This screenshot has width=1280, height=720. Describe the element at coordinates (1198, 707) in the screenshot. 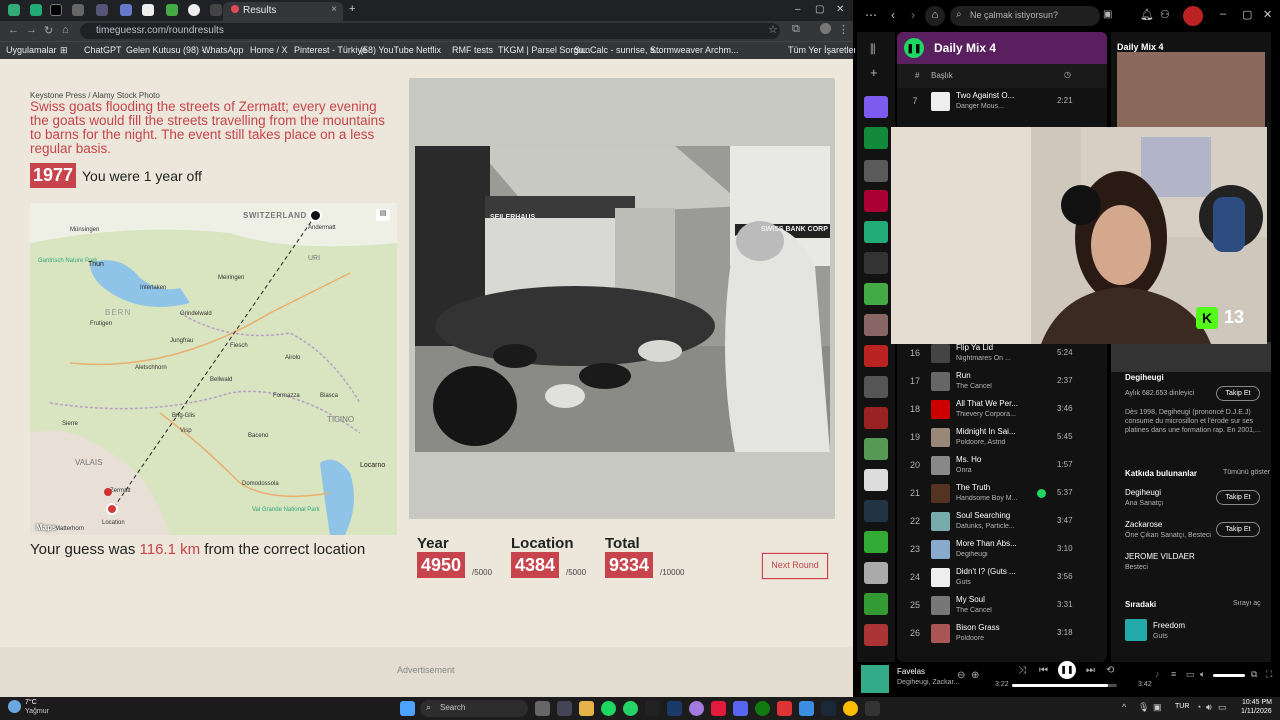

I see `network-icon: ◔` at that location.